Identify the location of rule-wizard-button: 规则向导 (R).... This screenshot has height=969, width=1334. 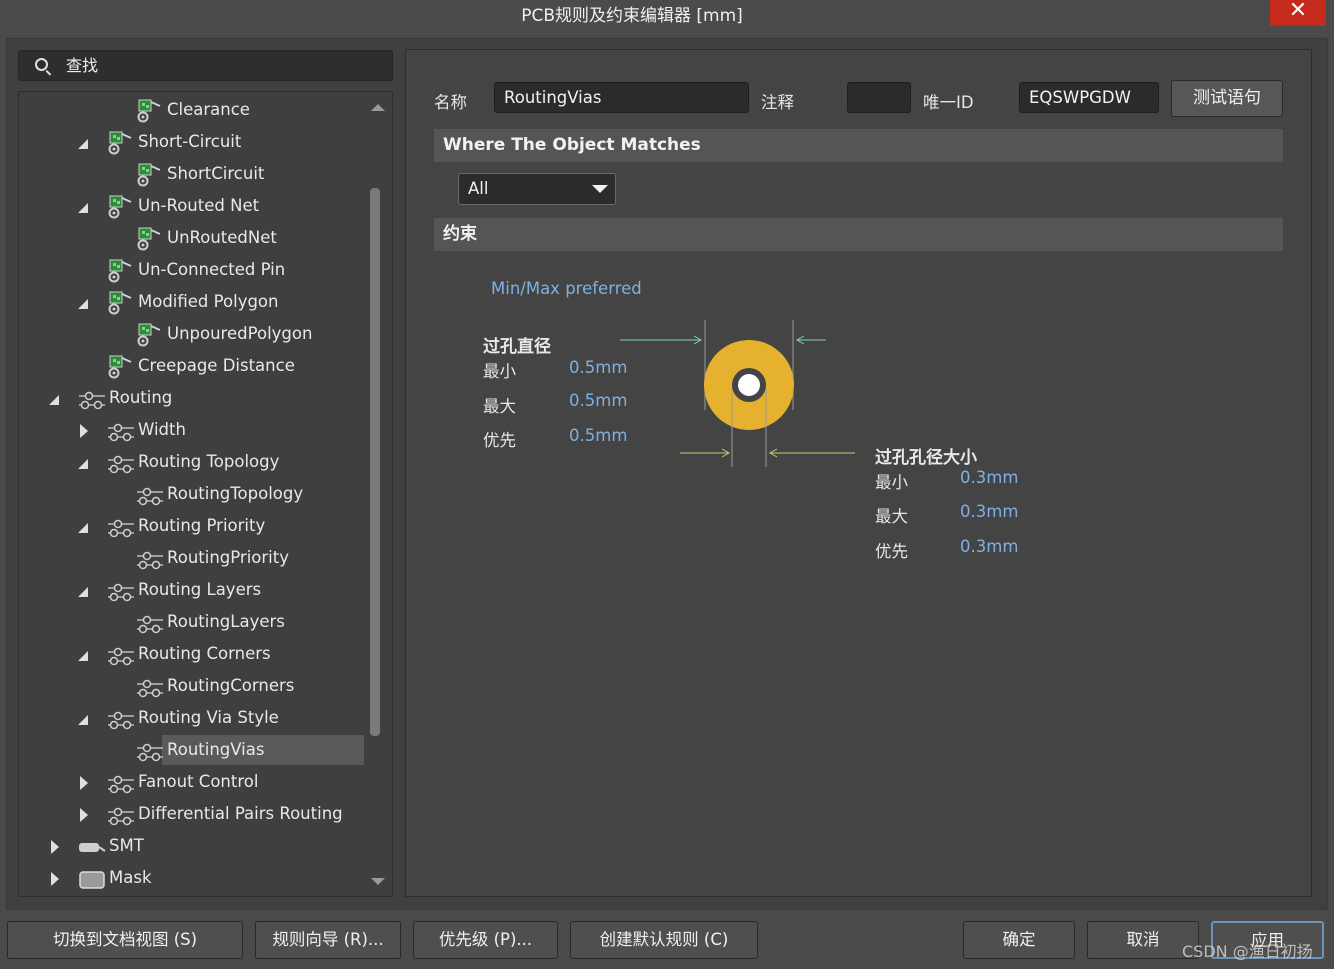
(328, 940).